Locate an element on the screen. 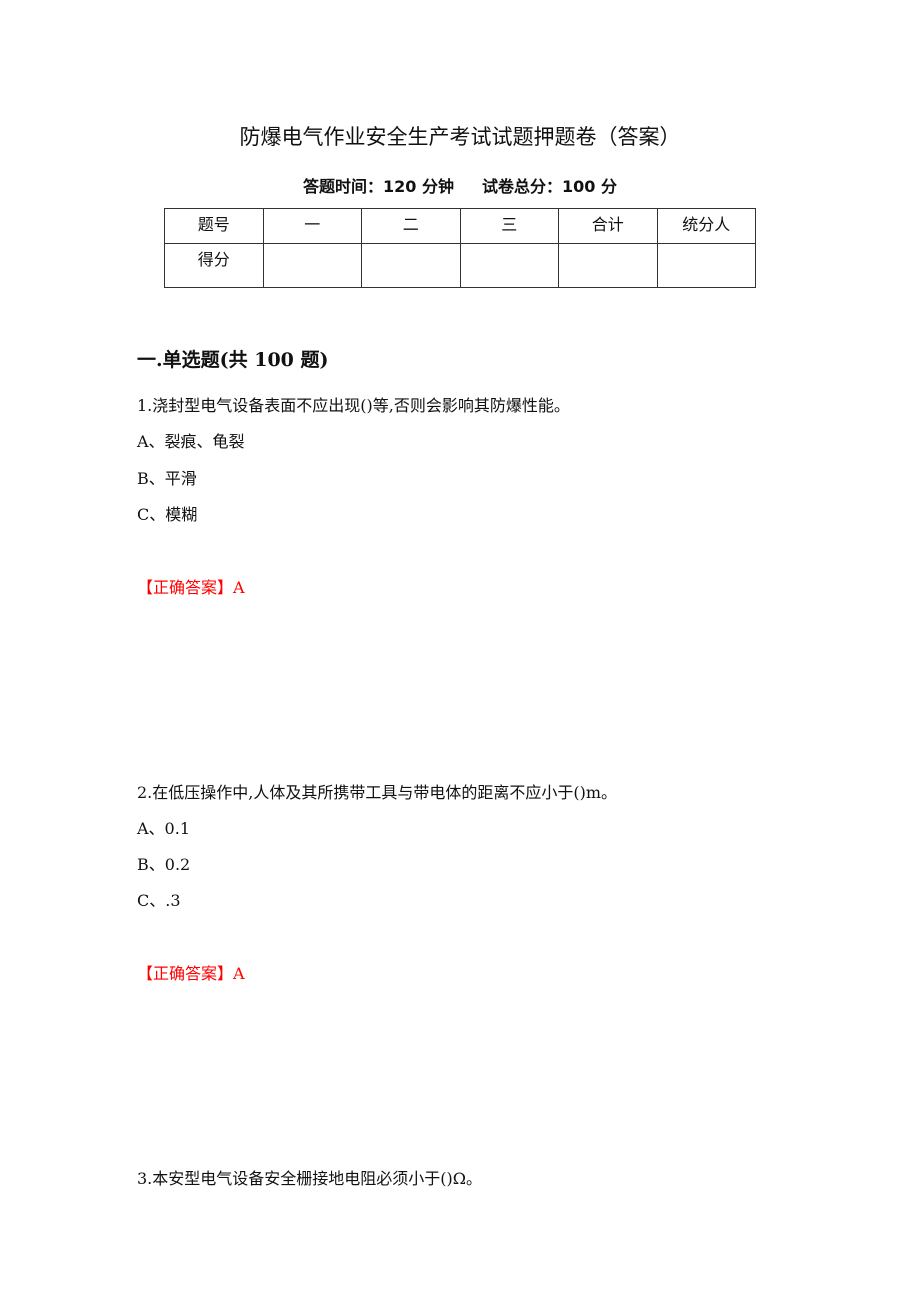 The width and height of the screenshot is (920, 1302). score-table-cell: 三 is located at coordinates (509, 226).